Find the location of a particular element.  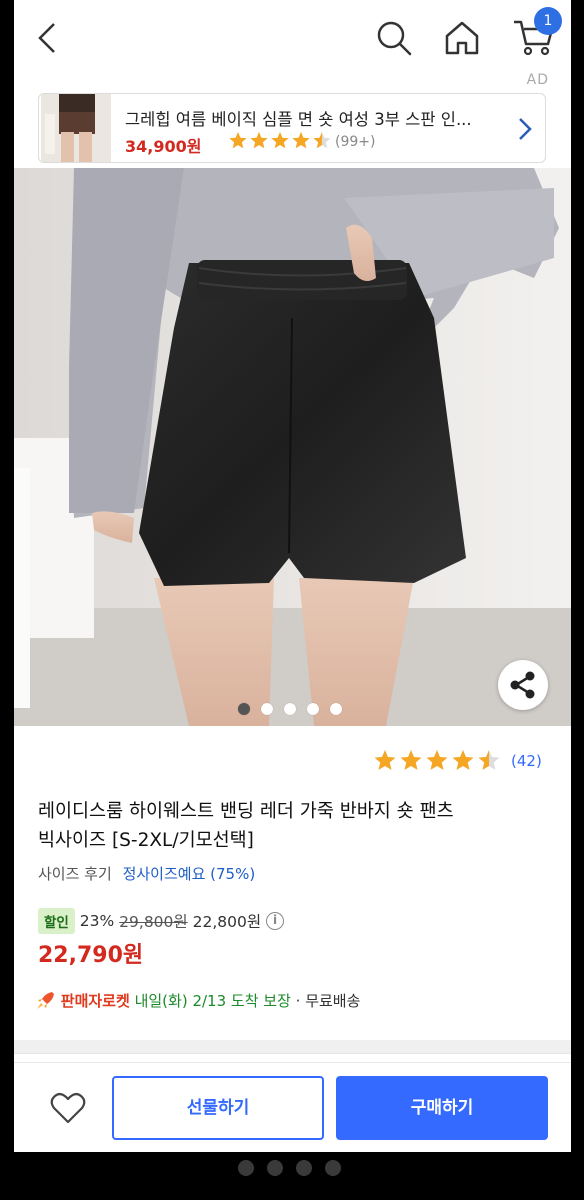

original-price: 29,800원 is located at coordinates (153, 922).